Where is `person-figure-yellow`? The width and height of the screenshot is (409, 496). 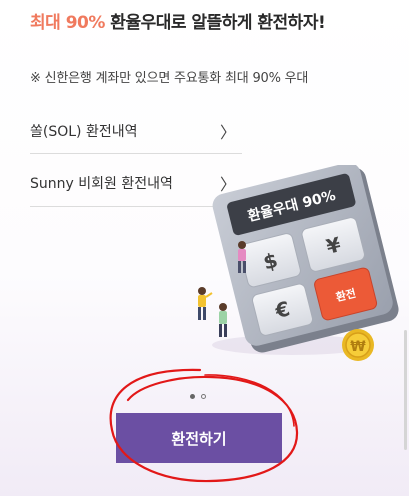
person-figure-yellow is located at coordinates (205, 303).